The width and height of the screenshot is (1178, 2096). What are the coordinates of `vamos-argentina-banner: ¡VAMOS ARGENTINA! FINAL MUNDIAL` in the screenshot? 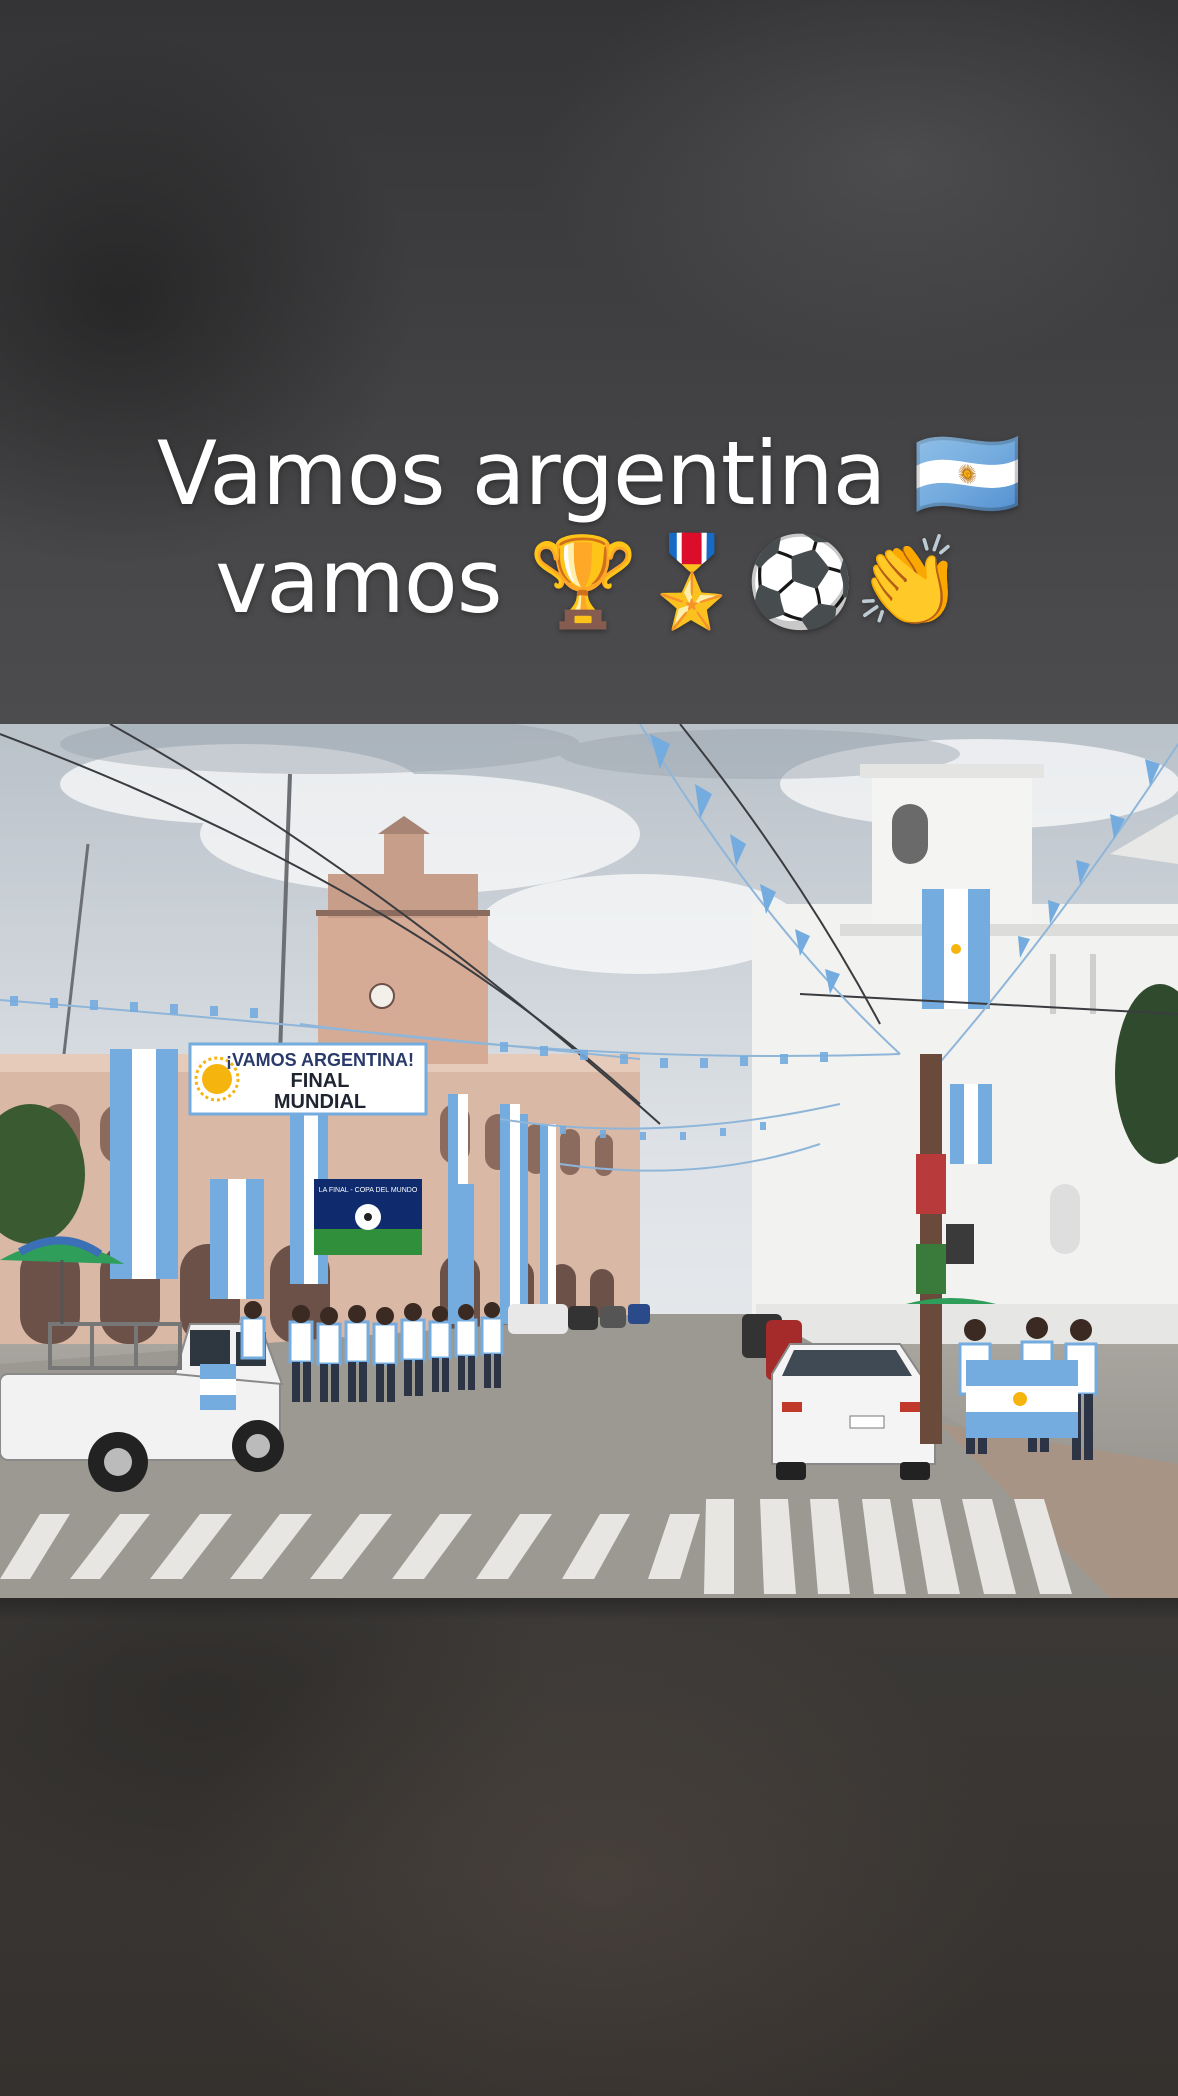 It's located at (308, 1079).